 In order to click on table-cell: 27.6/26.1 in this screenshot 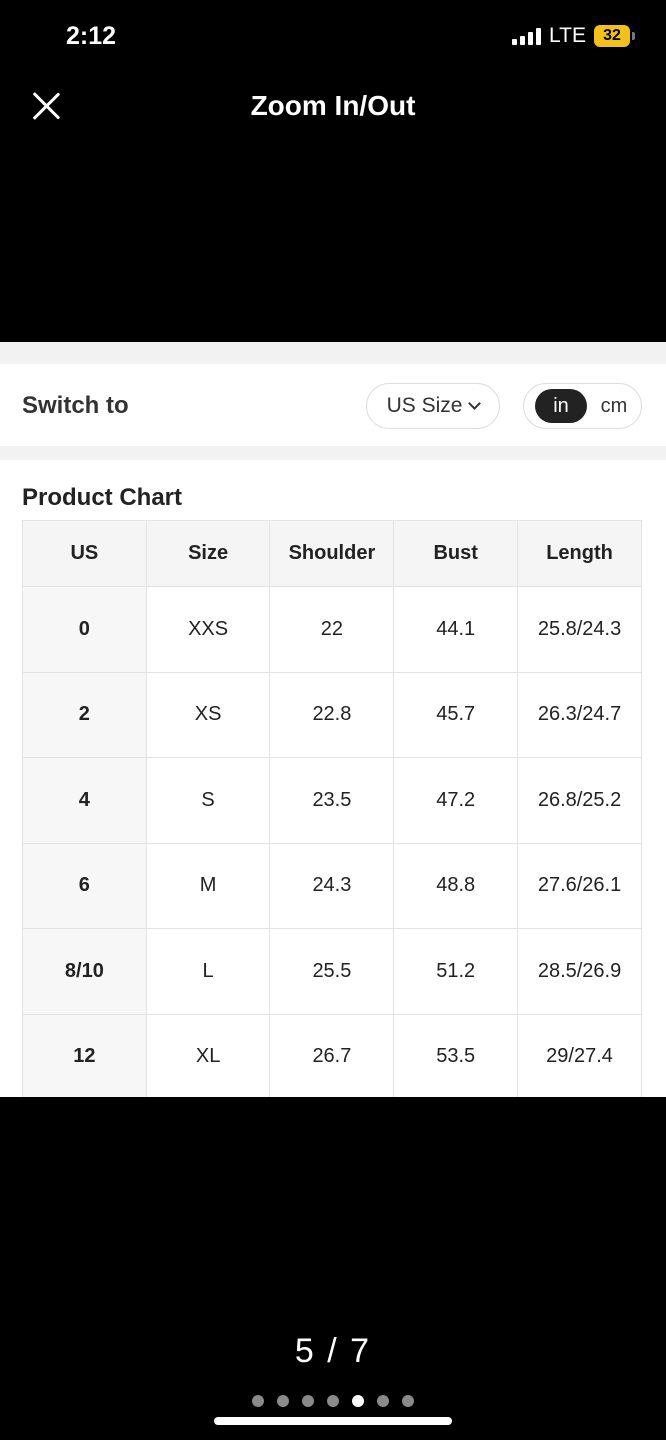, I will do `click(579, 885)`.